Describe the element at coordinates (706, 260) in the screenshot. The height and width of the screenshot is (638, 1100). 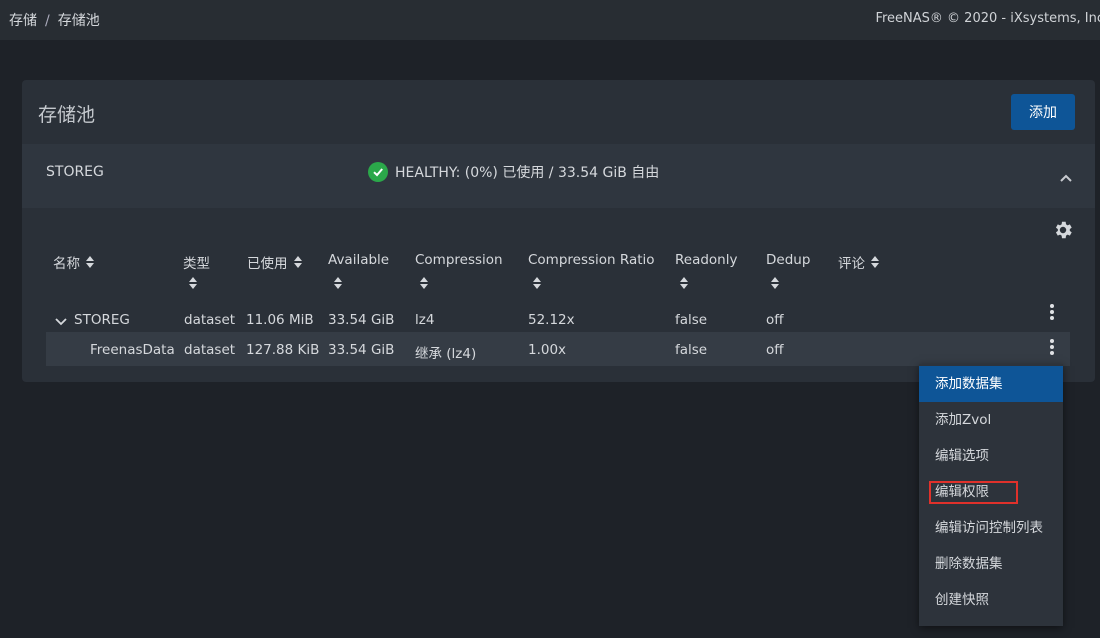
I see `column-header-readonly: Readonly` at that location.